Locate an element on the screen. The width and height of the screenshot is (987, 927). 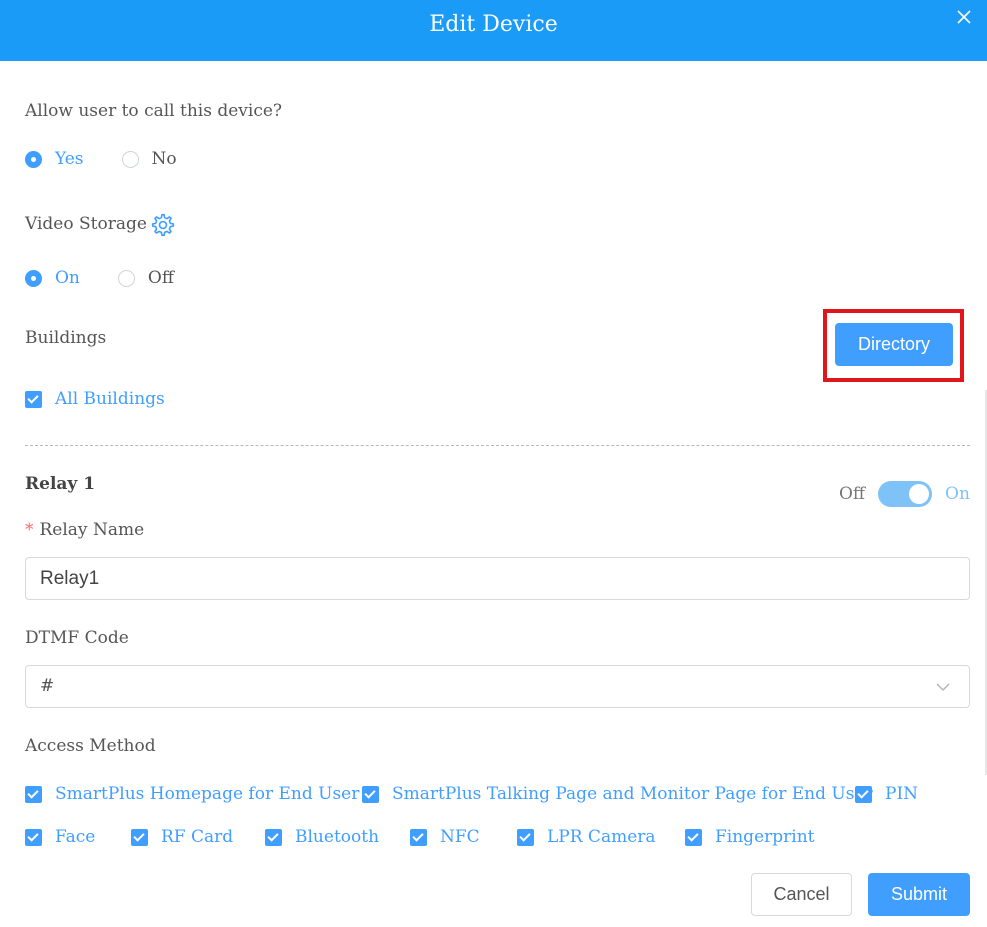
all-buildings-checkbox: All Buildings is located at coordinates (95, 399).